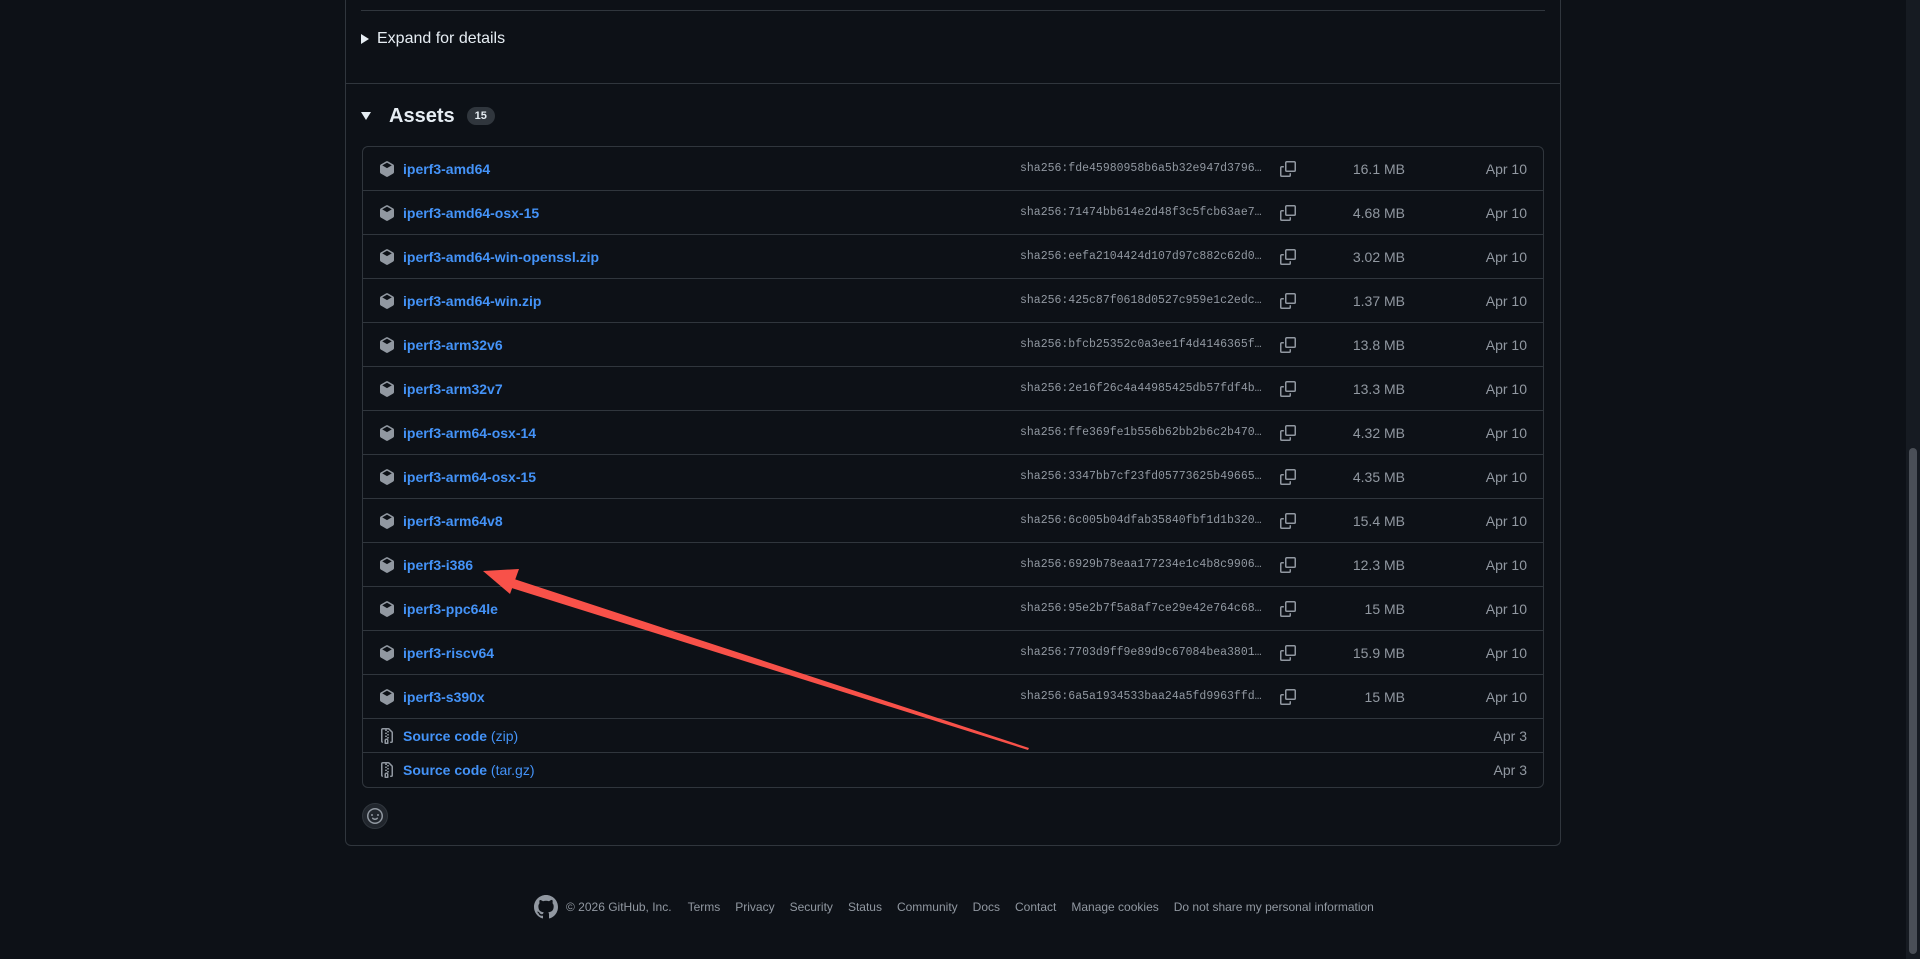 Image resolution: width=1920 pixels, height=959 pixels. I want to click on assets-count-badge: 15, so click(480, 116).